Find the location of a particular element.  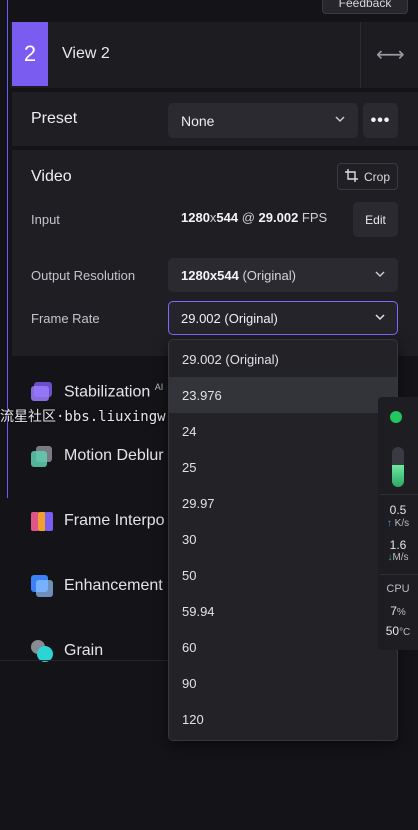

output-resolution-label: Output Resolution is located at coordinates (83, 275).